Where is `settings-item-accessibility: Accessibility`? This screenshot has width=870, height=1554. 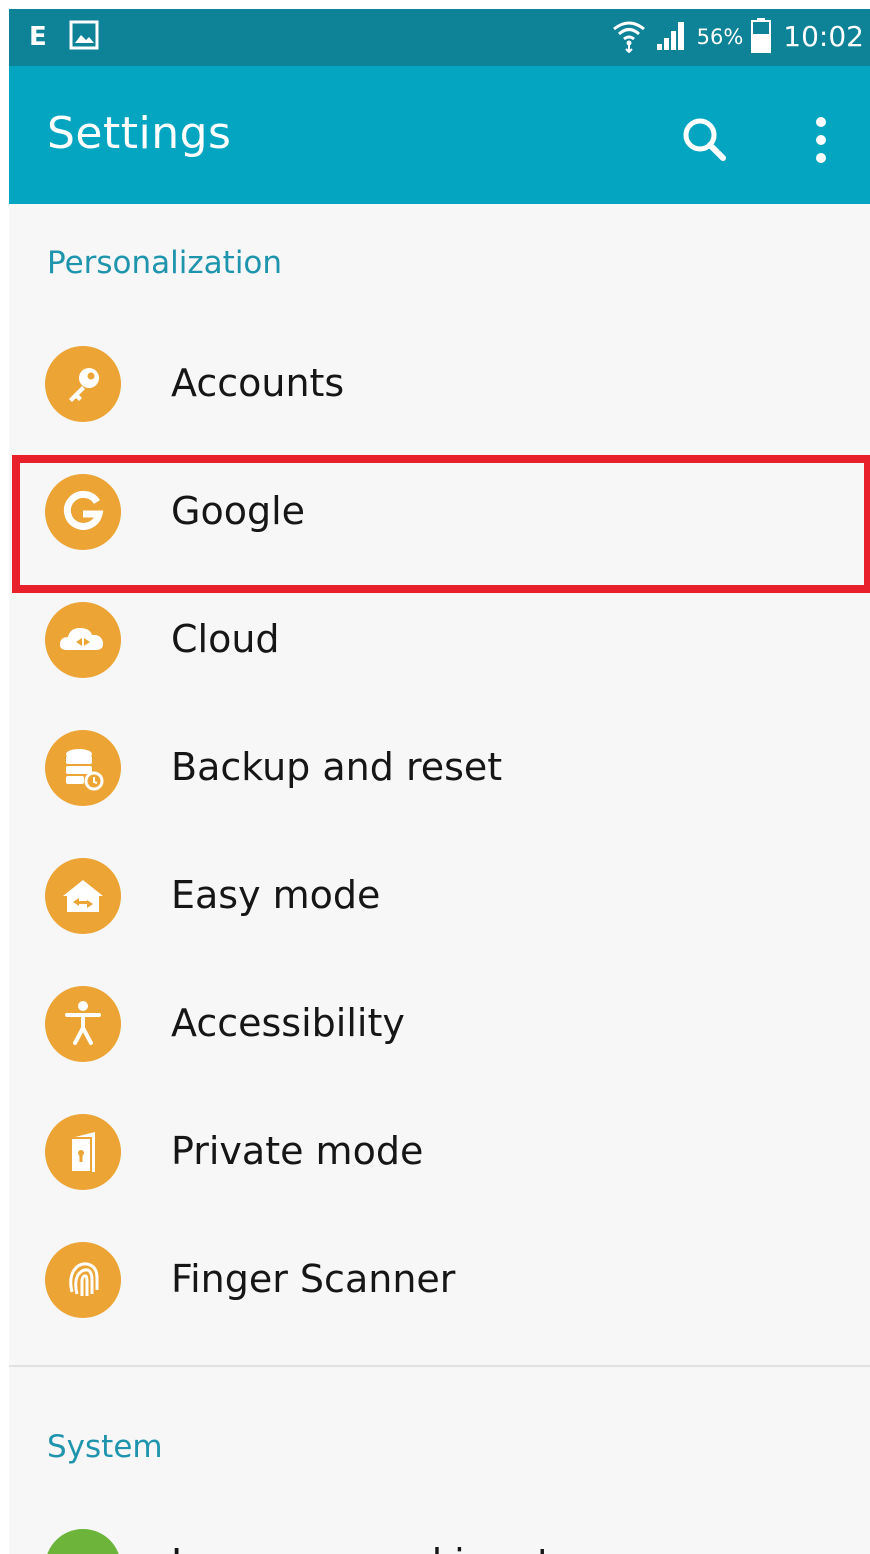
settings-item-accessibility: Accessibility is located at coordinates (439, 1023).